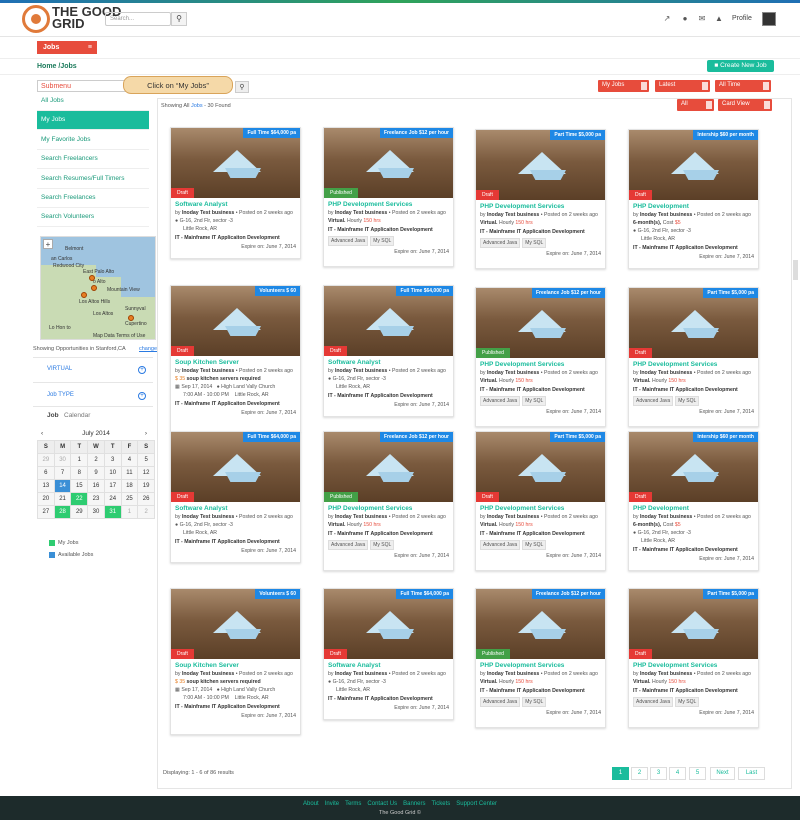  What do you see at coordinates (693, 467) in the screenshot?
I see `job-image: Intership $60 per month Draft` at bounding box center [693, 467].